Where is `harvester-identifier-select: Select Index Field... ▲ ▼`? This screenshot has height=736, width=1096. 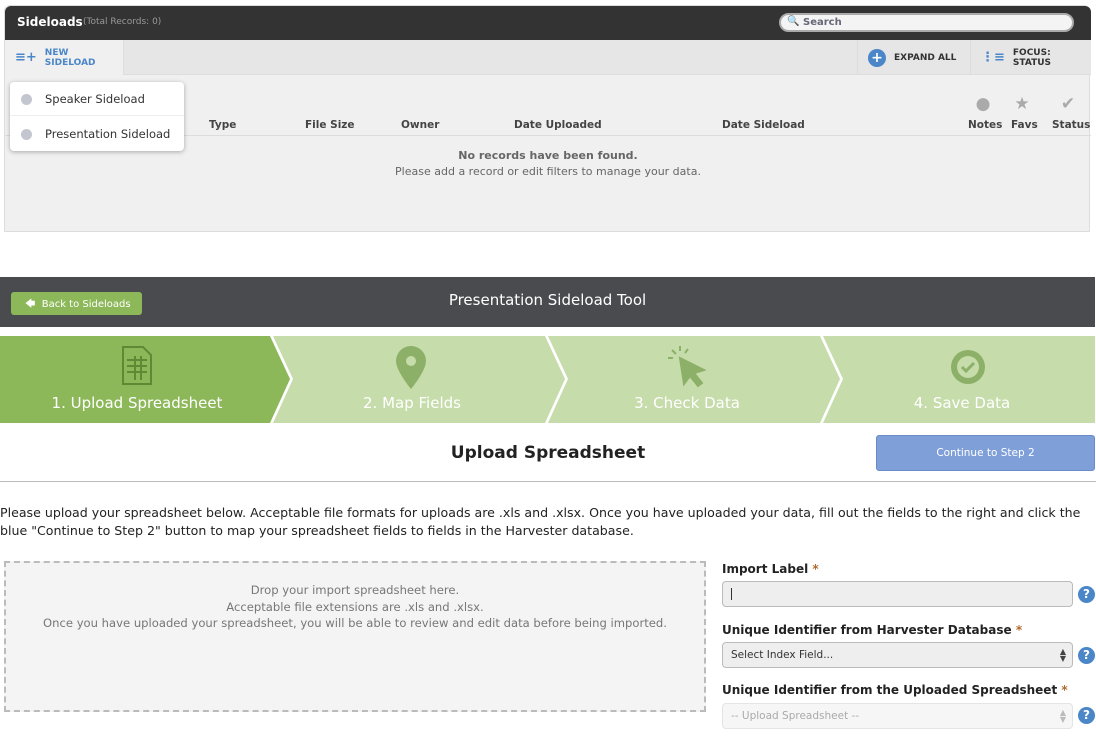 harvester-identifier-select: Select Index Field... ▲ ▼ is located at coordinates (897, 655).